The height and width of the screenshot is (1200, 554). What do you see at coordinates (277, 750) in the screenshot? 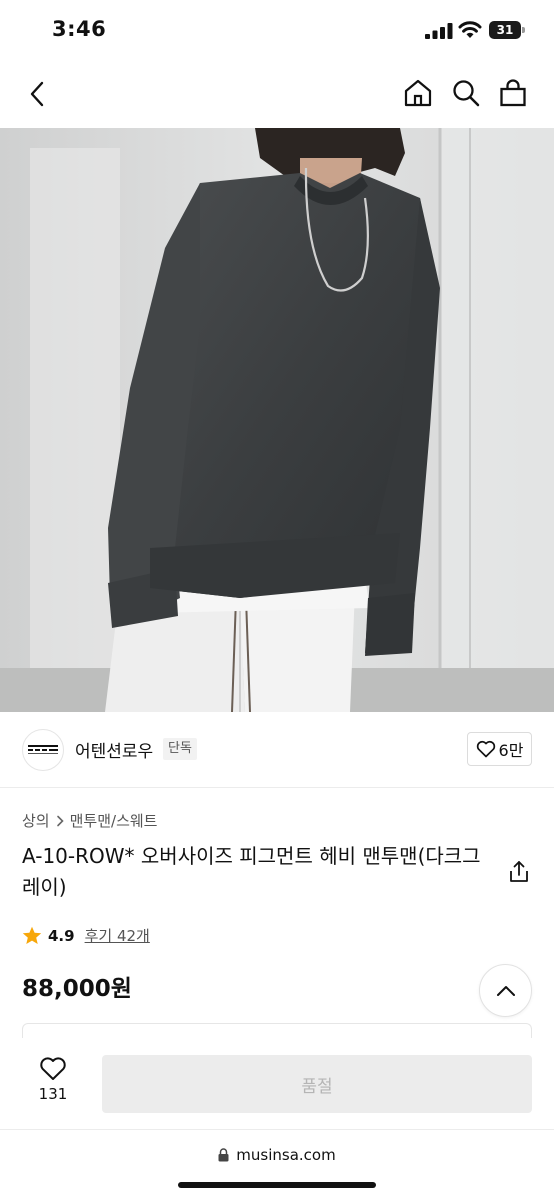
I see `brand-row: 어텐션로우 단독 6만` at bounding box center [277, 750].